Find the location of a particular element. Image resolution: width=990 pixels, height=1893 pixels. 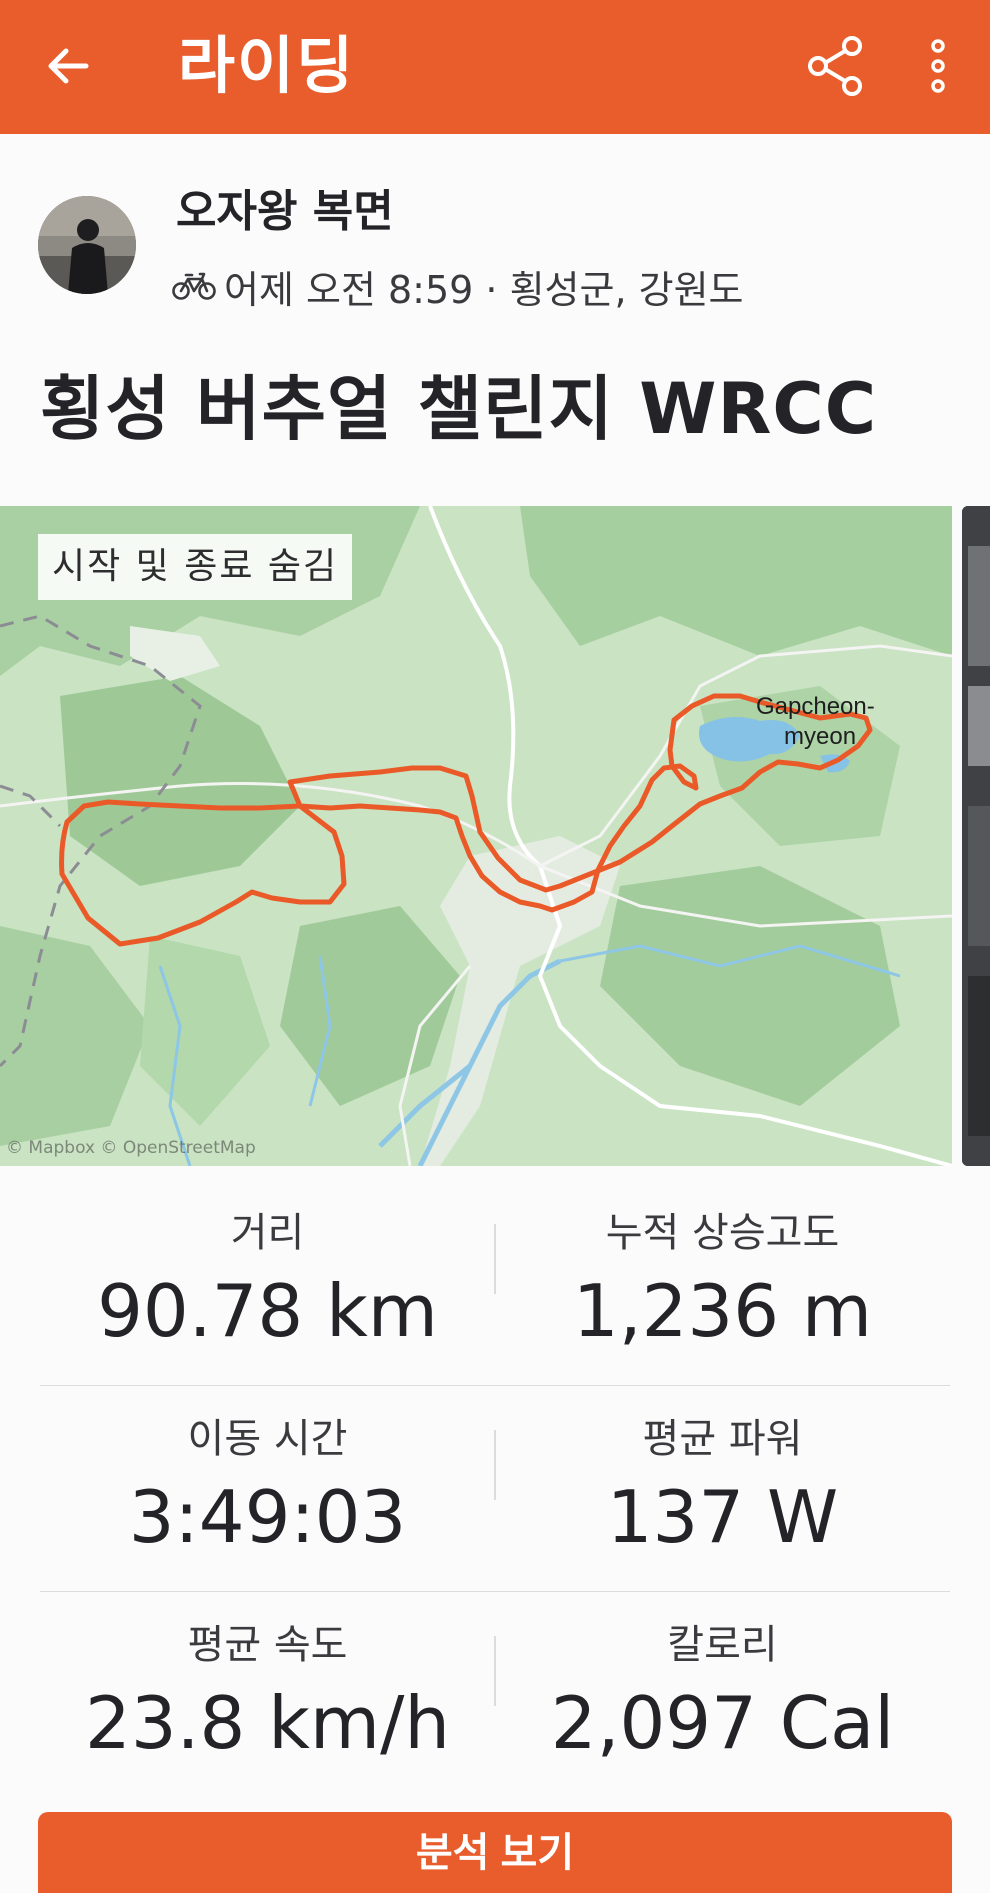

stat-label: 평균 속도 is located at coordinates (267, 1645).